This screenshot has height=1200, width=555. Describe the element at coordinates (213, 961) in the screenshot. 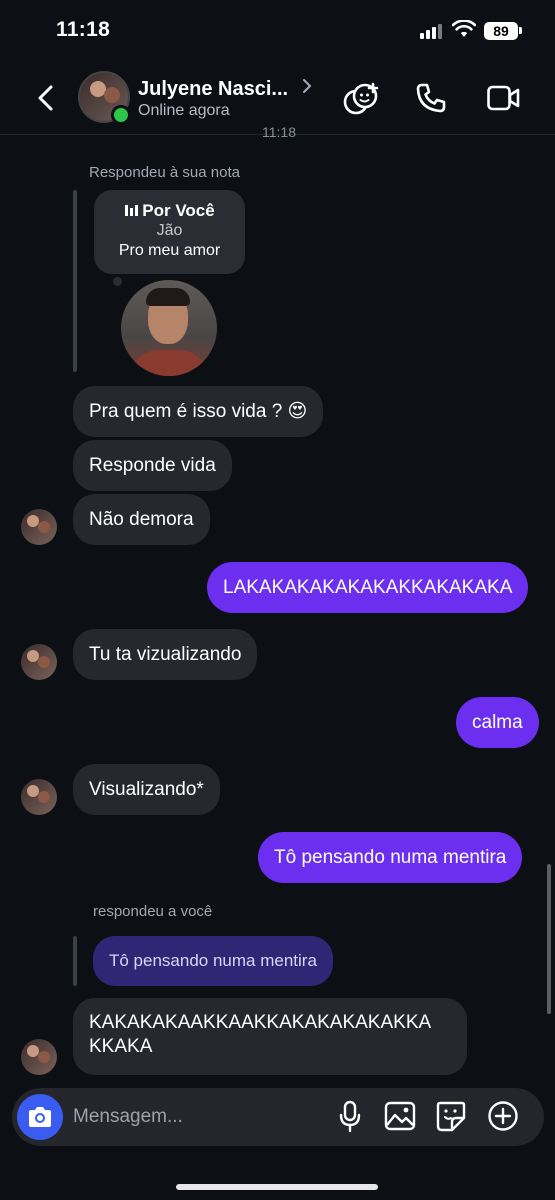

I see `quoted-message: Tô pensando numa mentira` at that location.